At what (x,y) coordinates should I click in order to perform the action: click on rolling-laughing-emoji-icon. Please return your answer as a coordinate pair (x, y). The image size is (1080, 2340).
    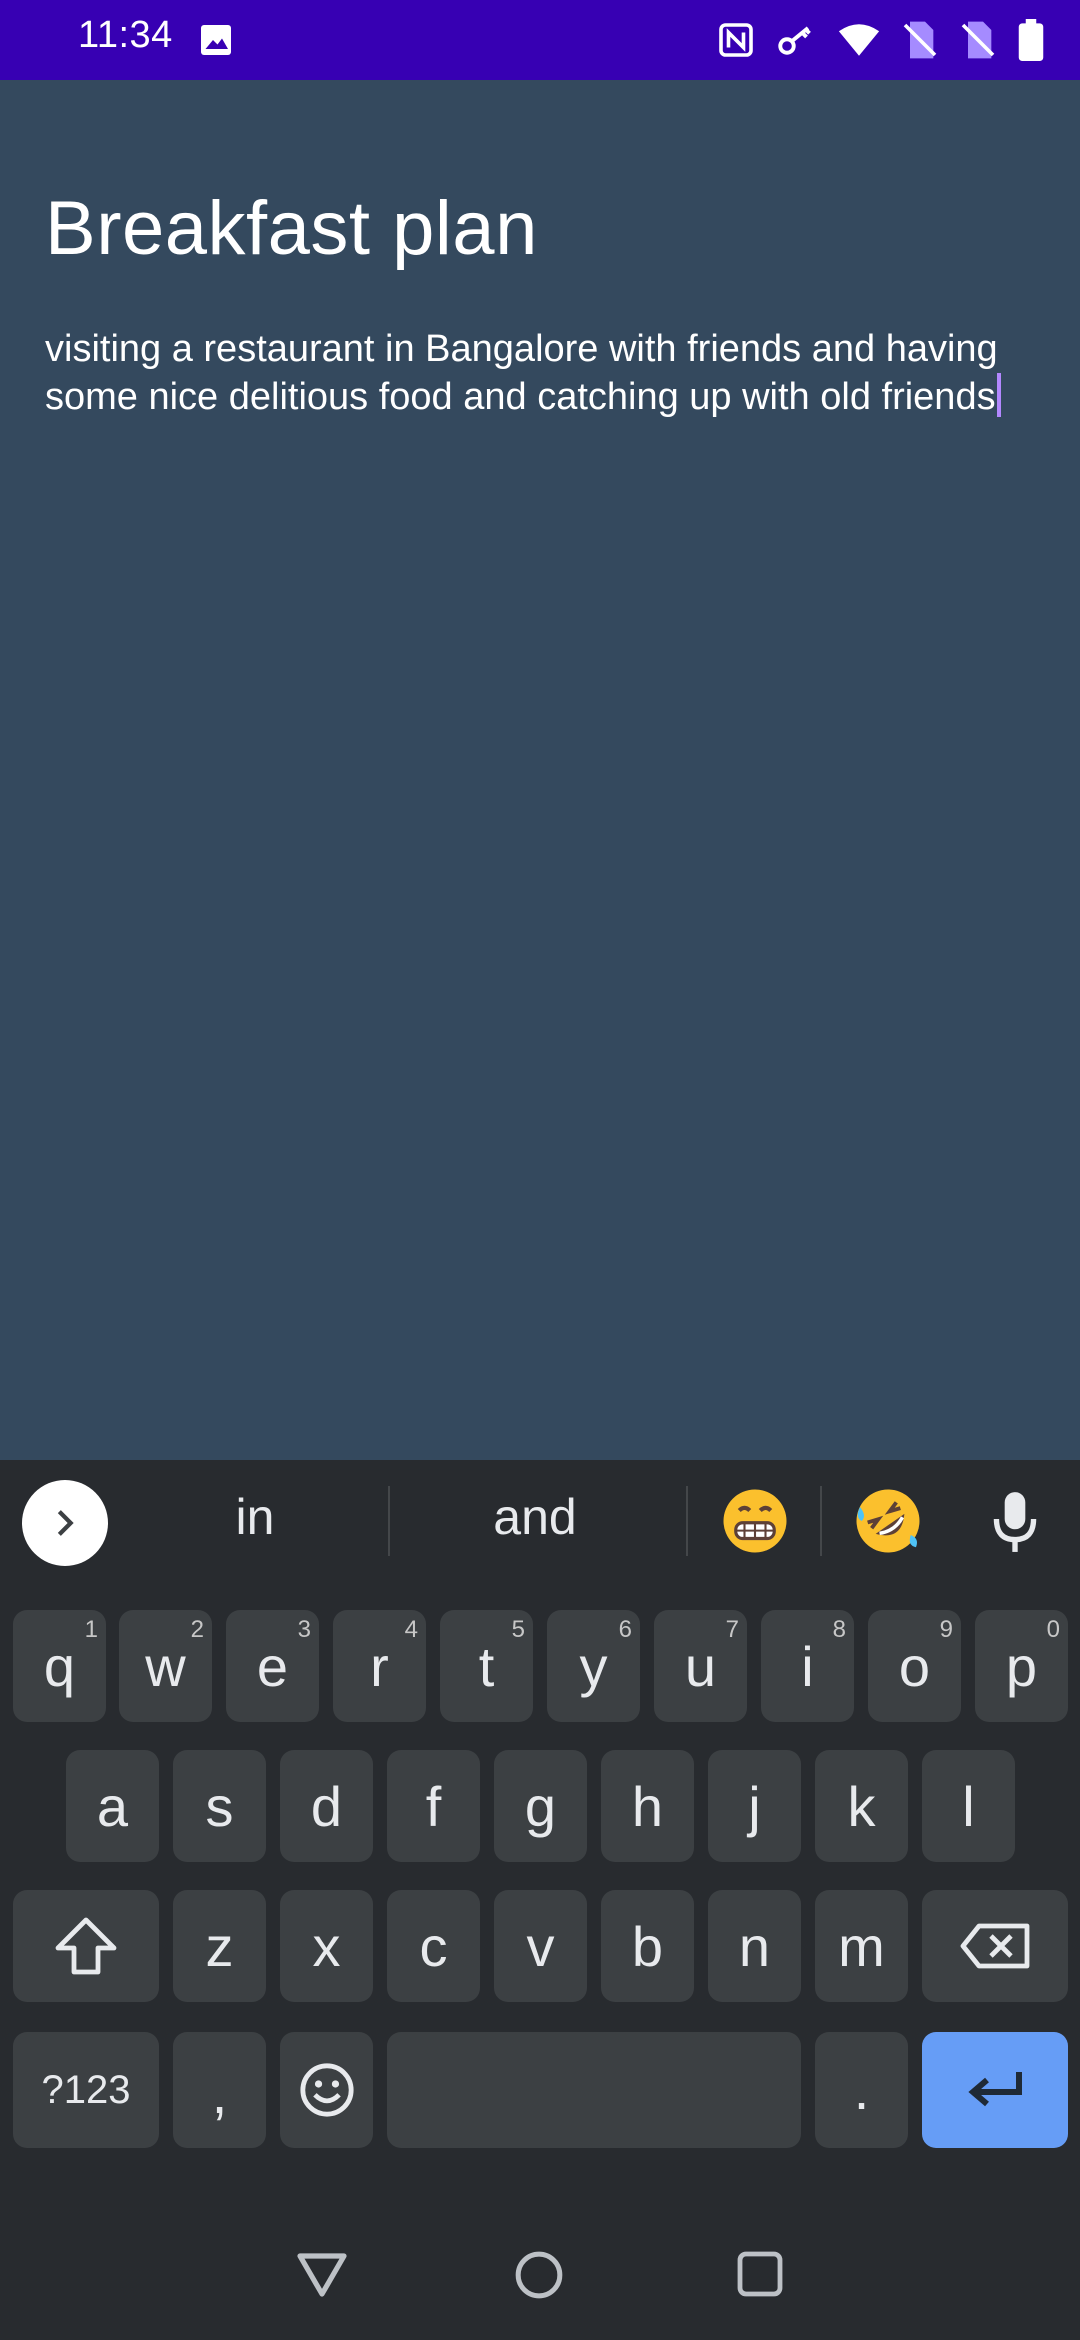
    Looking at the image, I should click on (888, 1521).